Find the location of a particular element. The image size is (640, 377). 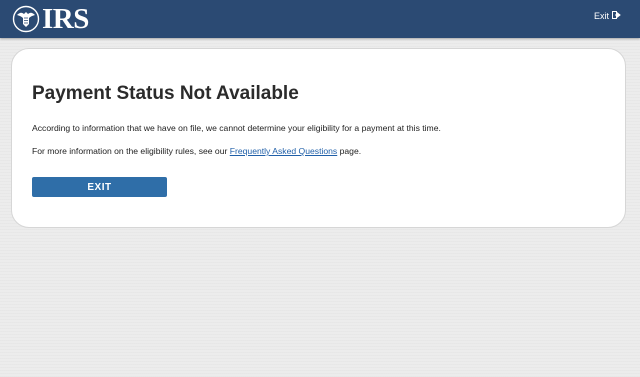

logo-text: IRS is located at coordinates (65, 19).